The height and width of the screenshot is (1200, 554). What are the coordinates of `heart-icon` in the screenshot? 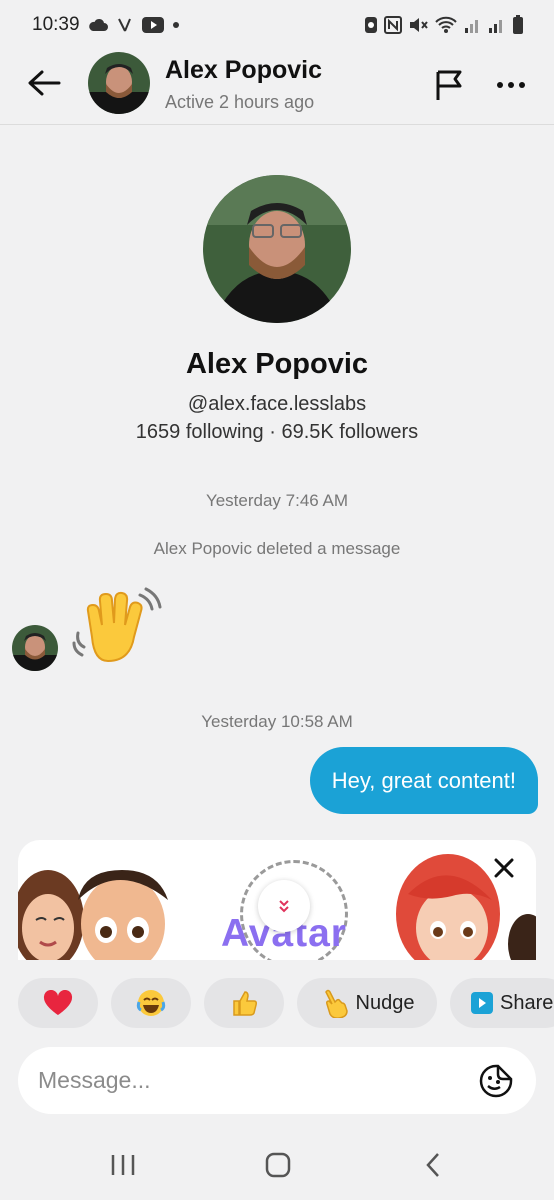 It's located at (58, 1002).